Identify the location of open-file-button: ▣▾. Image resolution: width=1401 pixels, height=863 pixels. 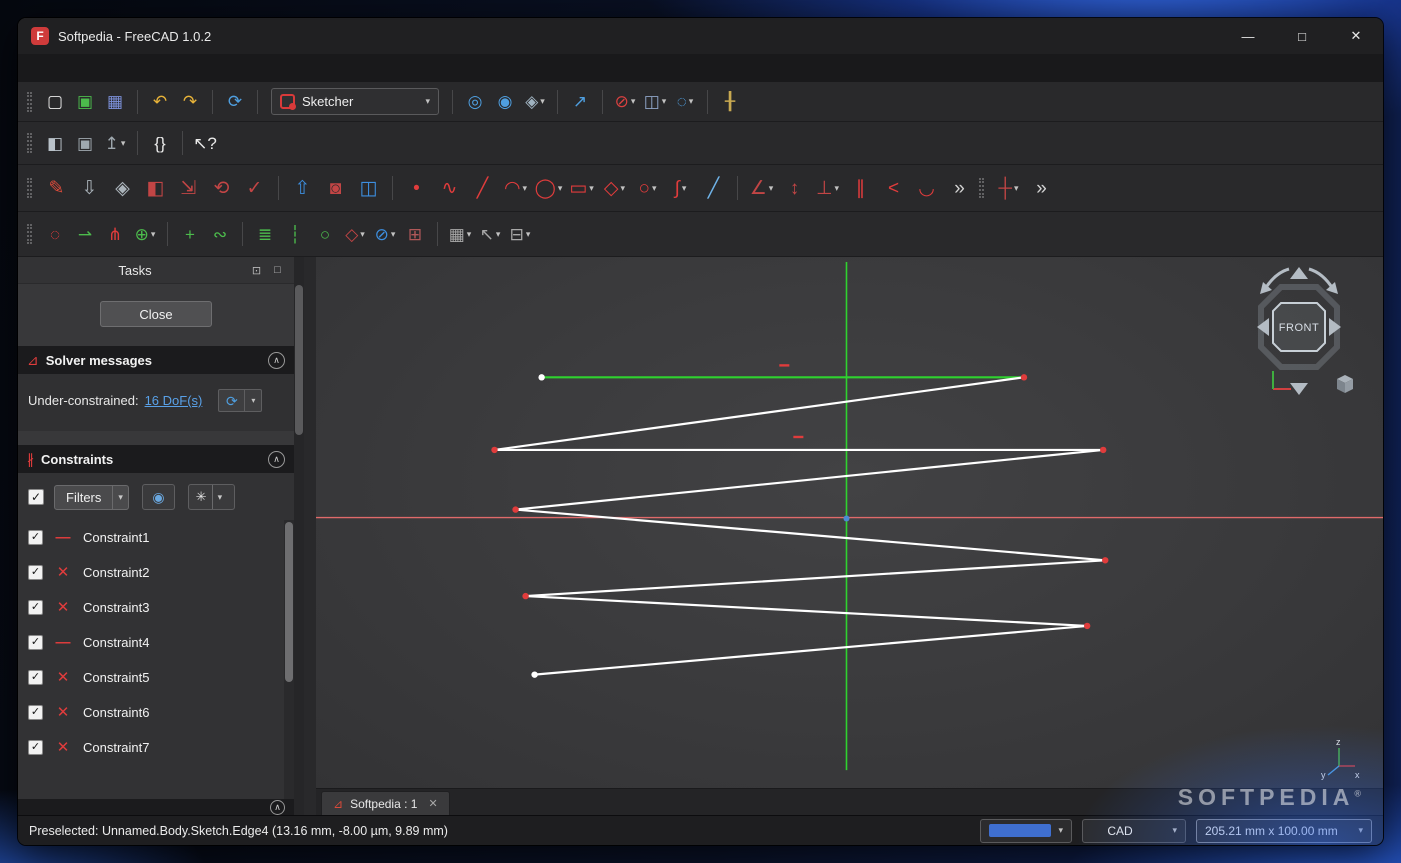
(85, 102).